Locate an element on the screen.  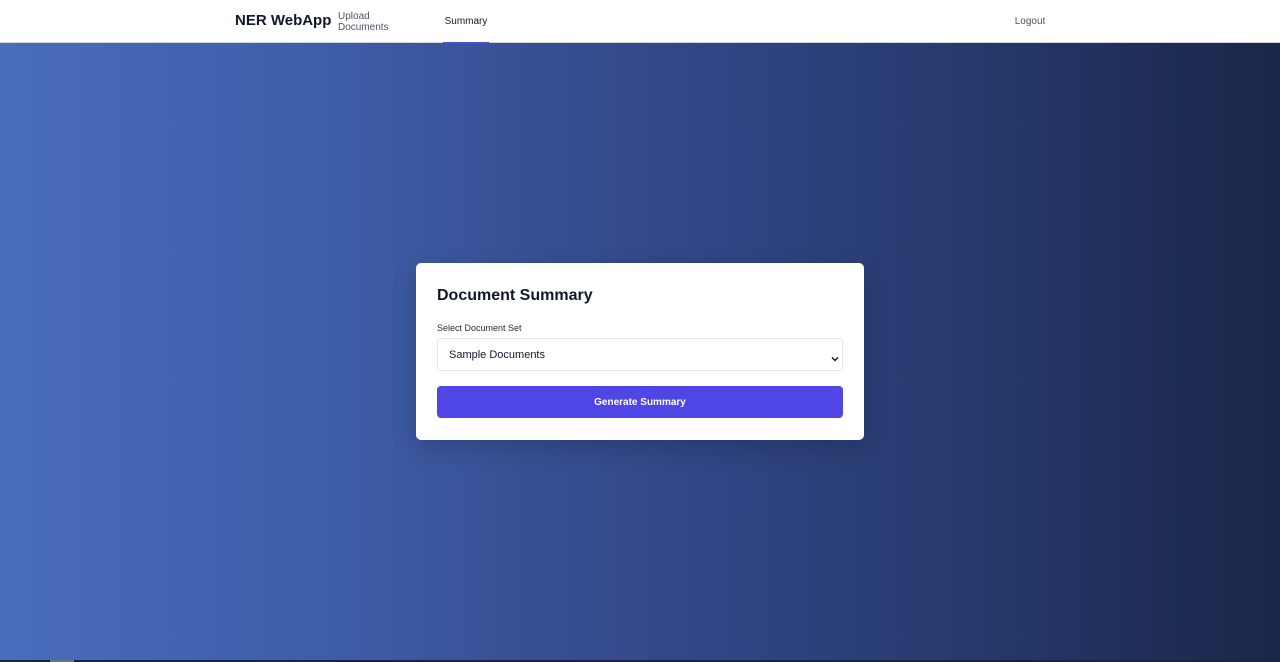
brand-logo: NER WebApp is located at coordinates (283, 20).